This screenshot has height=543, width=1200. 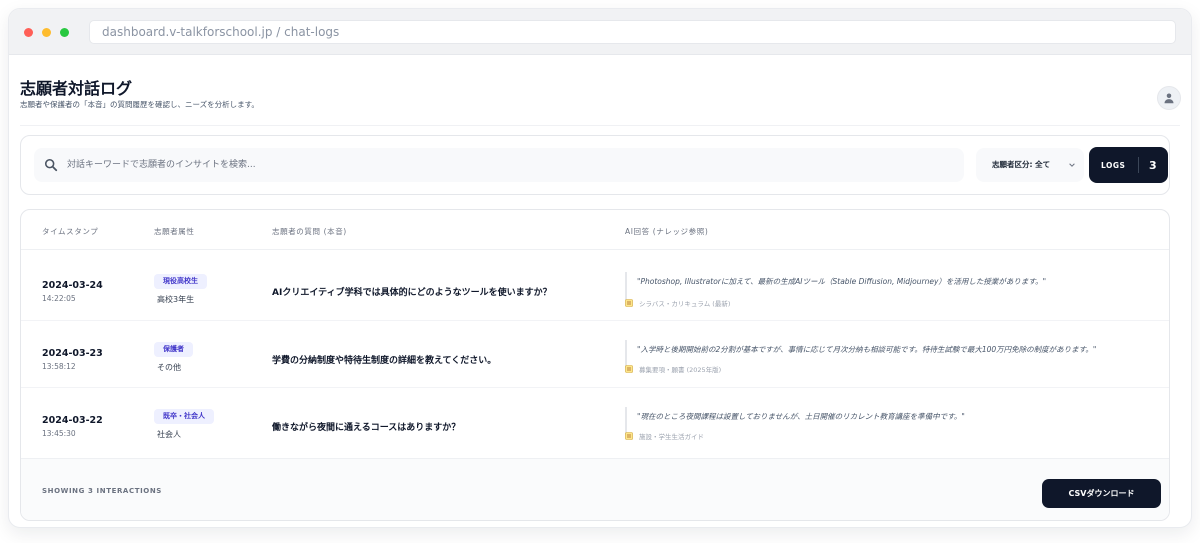 I want to click on address-bar: dashboard.v-talkforschool.jp / chat-logs, so click(x=632, y=32).